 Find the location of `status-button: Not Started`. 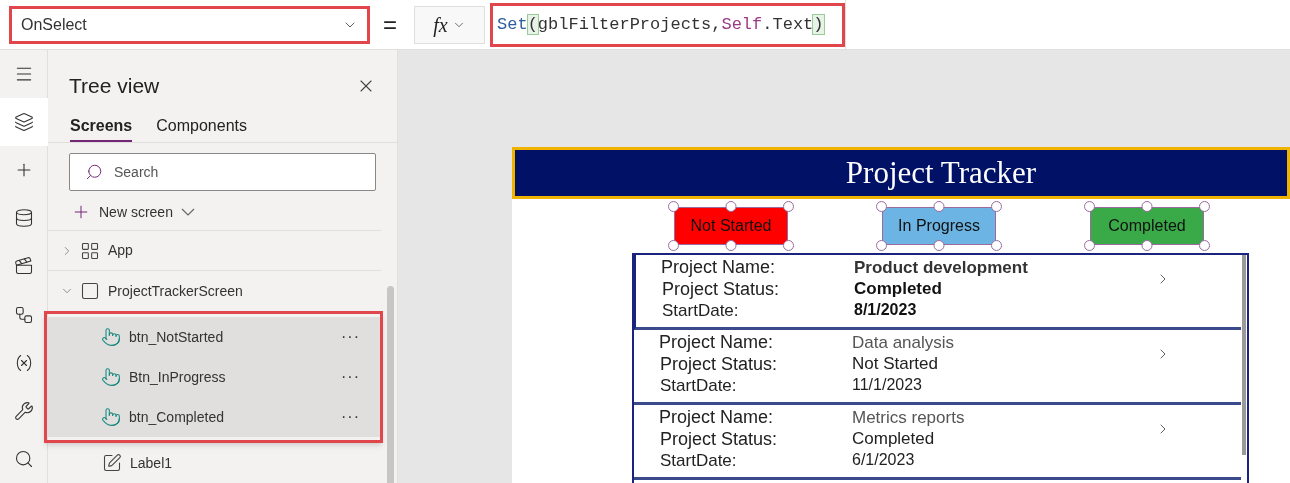

status-button: Not Started is located at coordinates (731, 226).